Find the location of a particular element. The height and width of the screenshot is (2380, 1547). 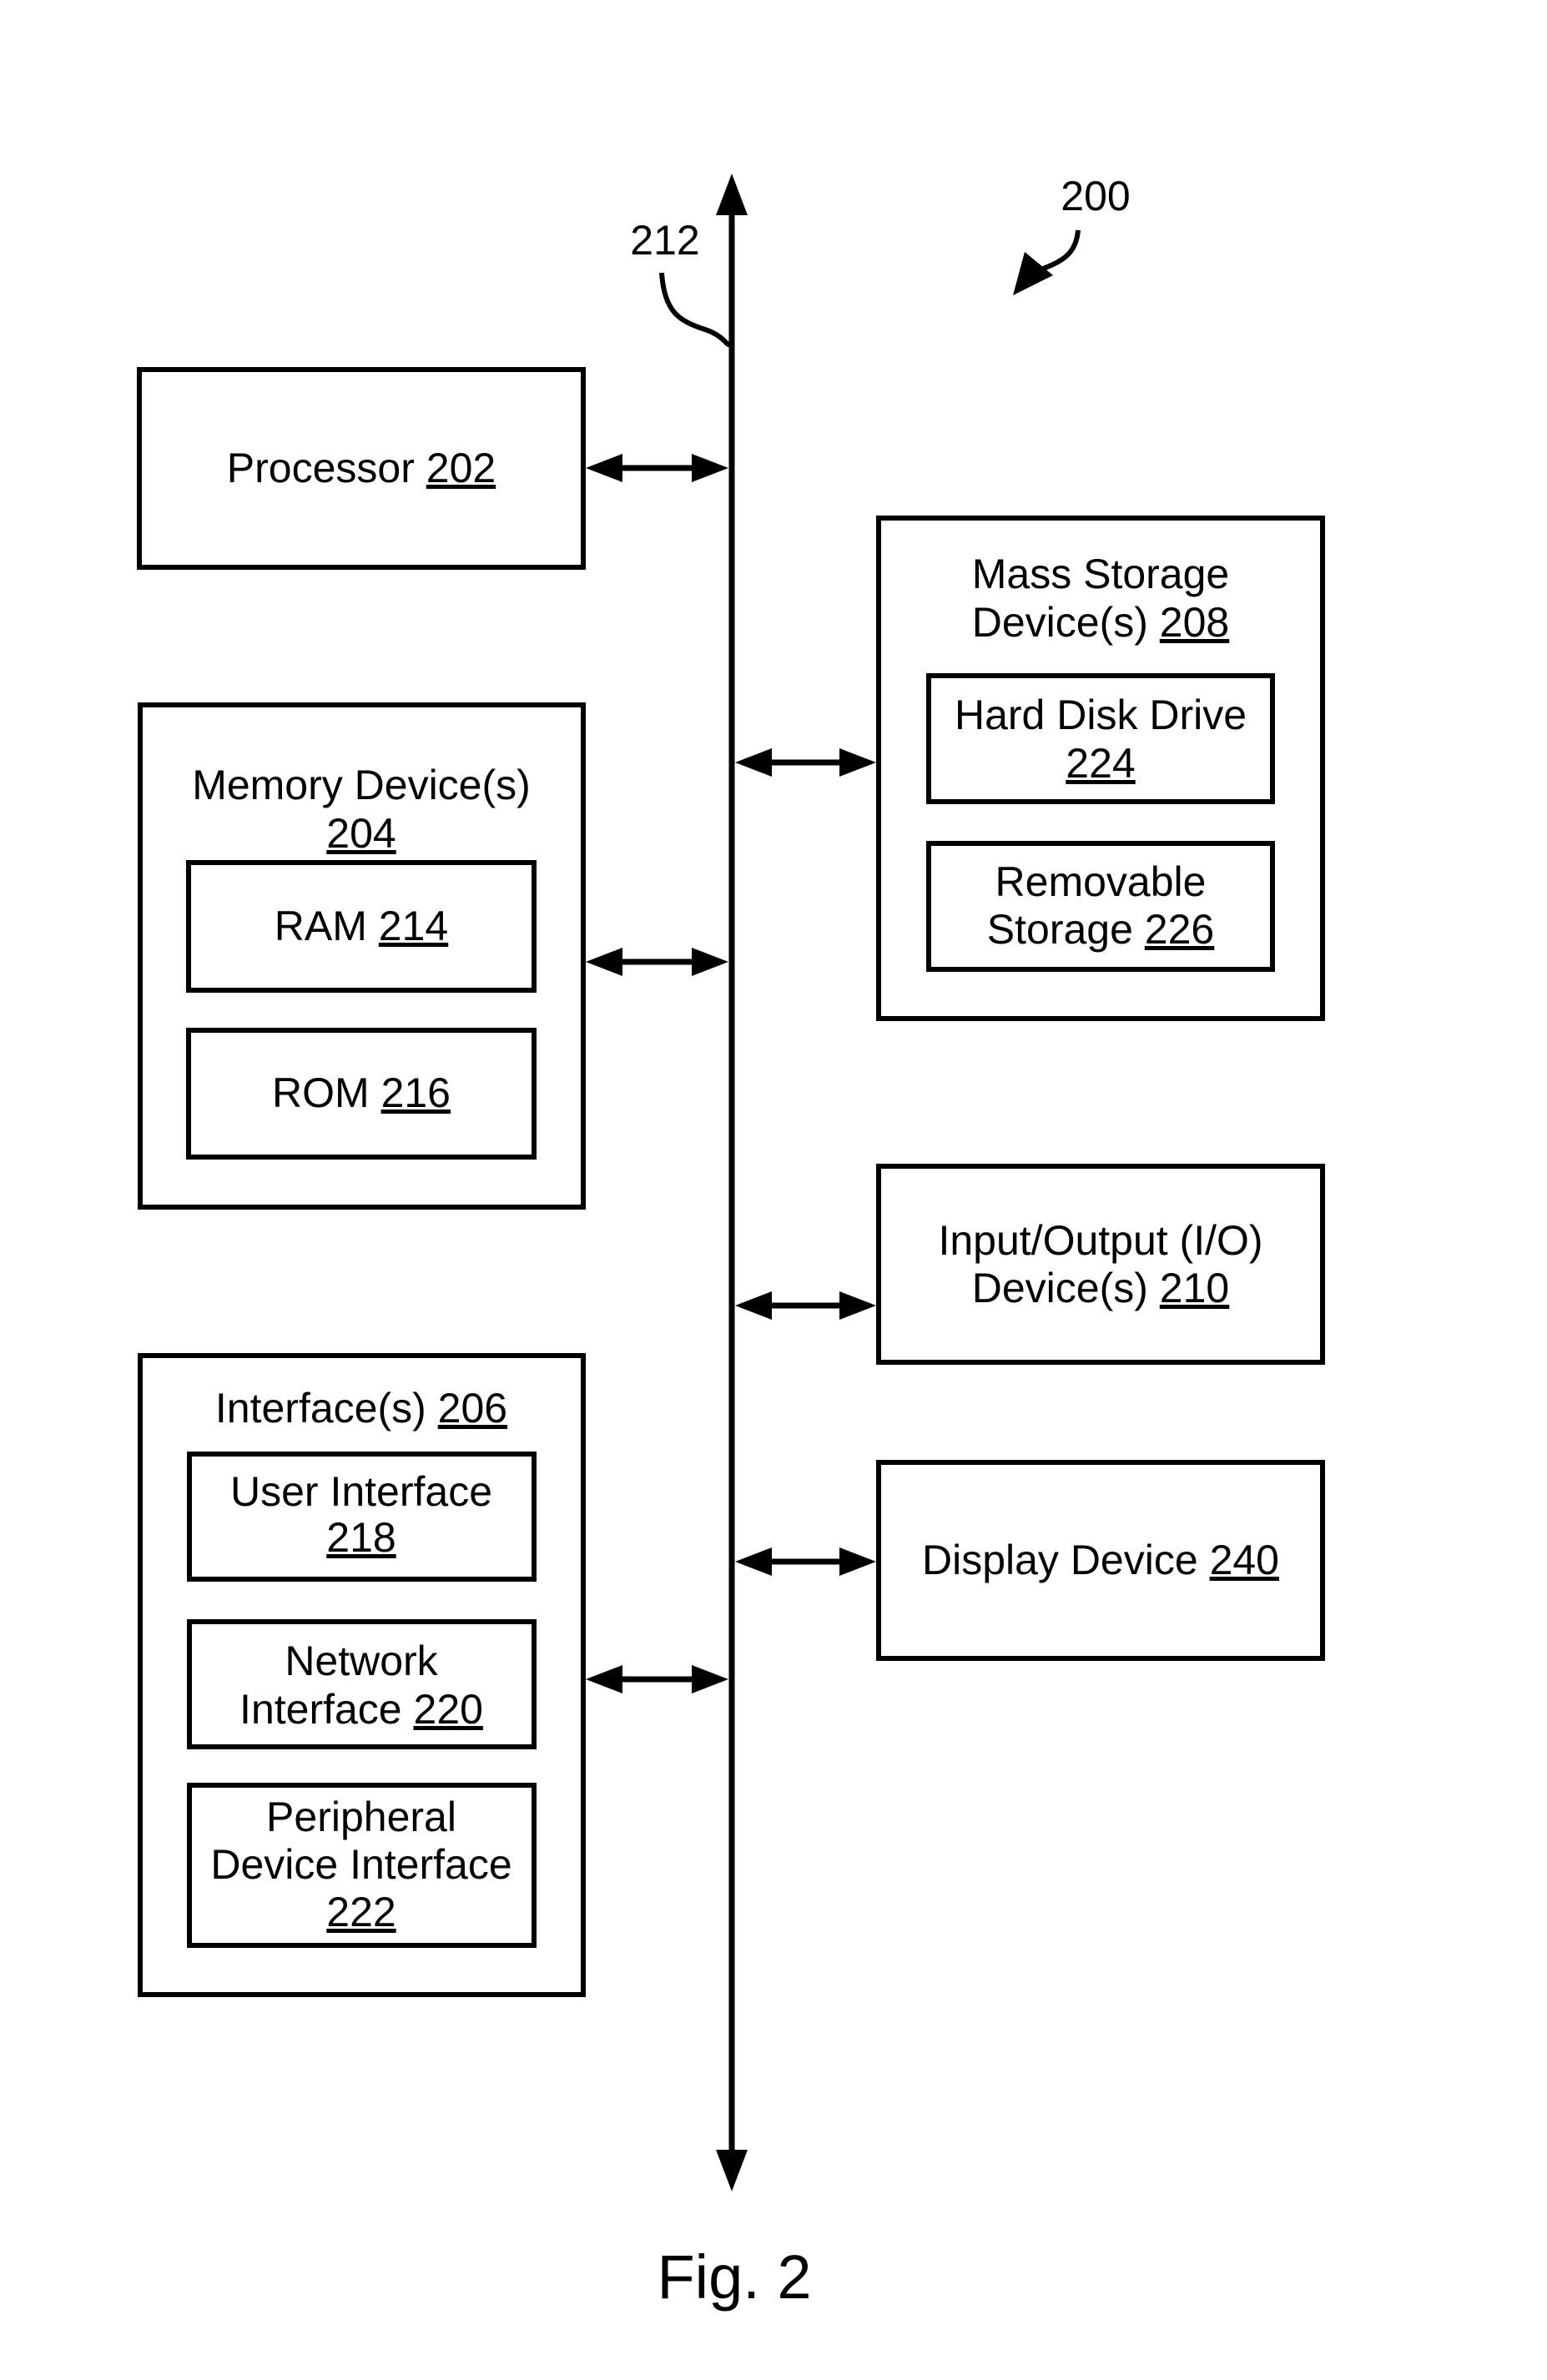

interfaces-ref: 206 is located at coordinates (472, 1408).